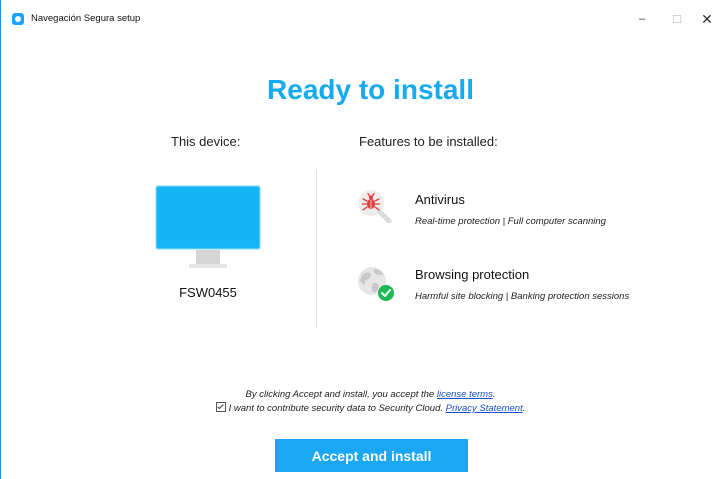  I want to click on column-divider, so click(316, 249).